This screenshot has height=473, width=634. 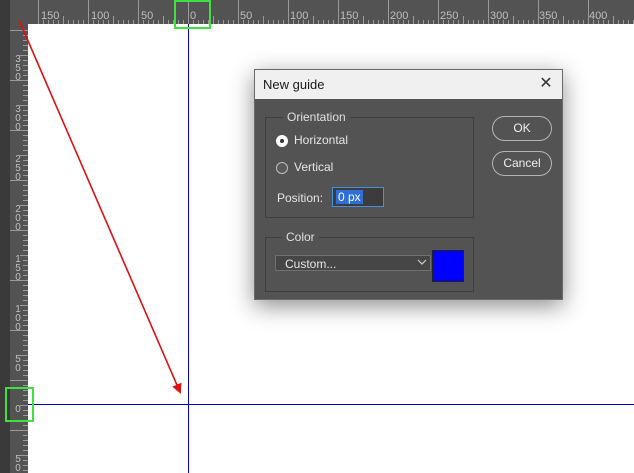 What do you see at coordinates (313, 167) in the screenshot?
I see `vertical-radio-label: Vertical` at bounding box center [313, 167].